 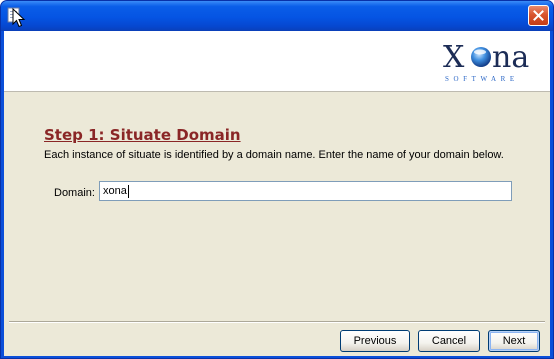 What do you see at coordinates (486, 61) in the screenshot?
I see `xona-logo: X na SOFTWARE` at bounding box center [486, 61].